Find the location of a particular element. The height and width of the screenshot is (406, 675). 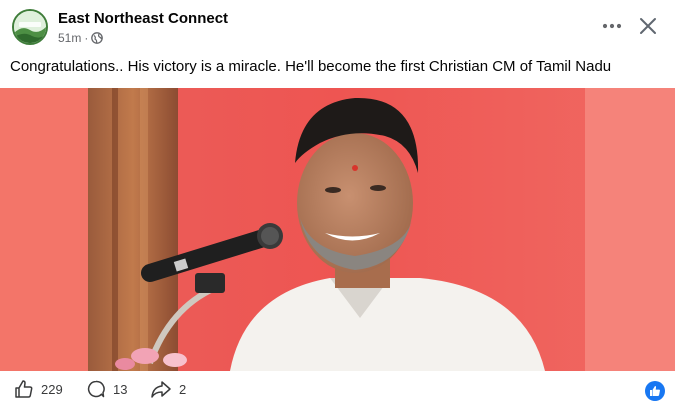

thumbs-up-icon is located at coordinates (24, 389).